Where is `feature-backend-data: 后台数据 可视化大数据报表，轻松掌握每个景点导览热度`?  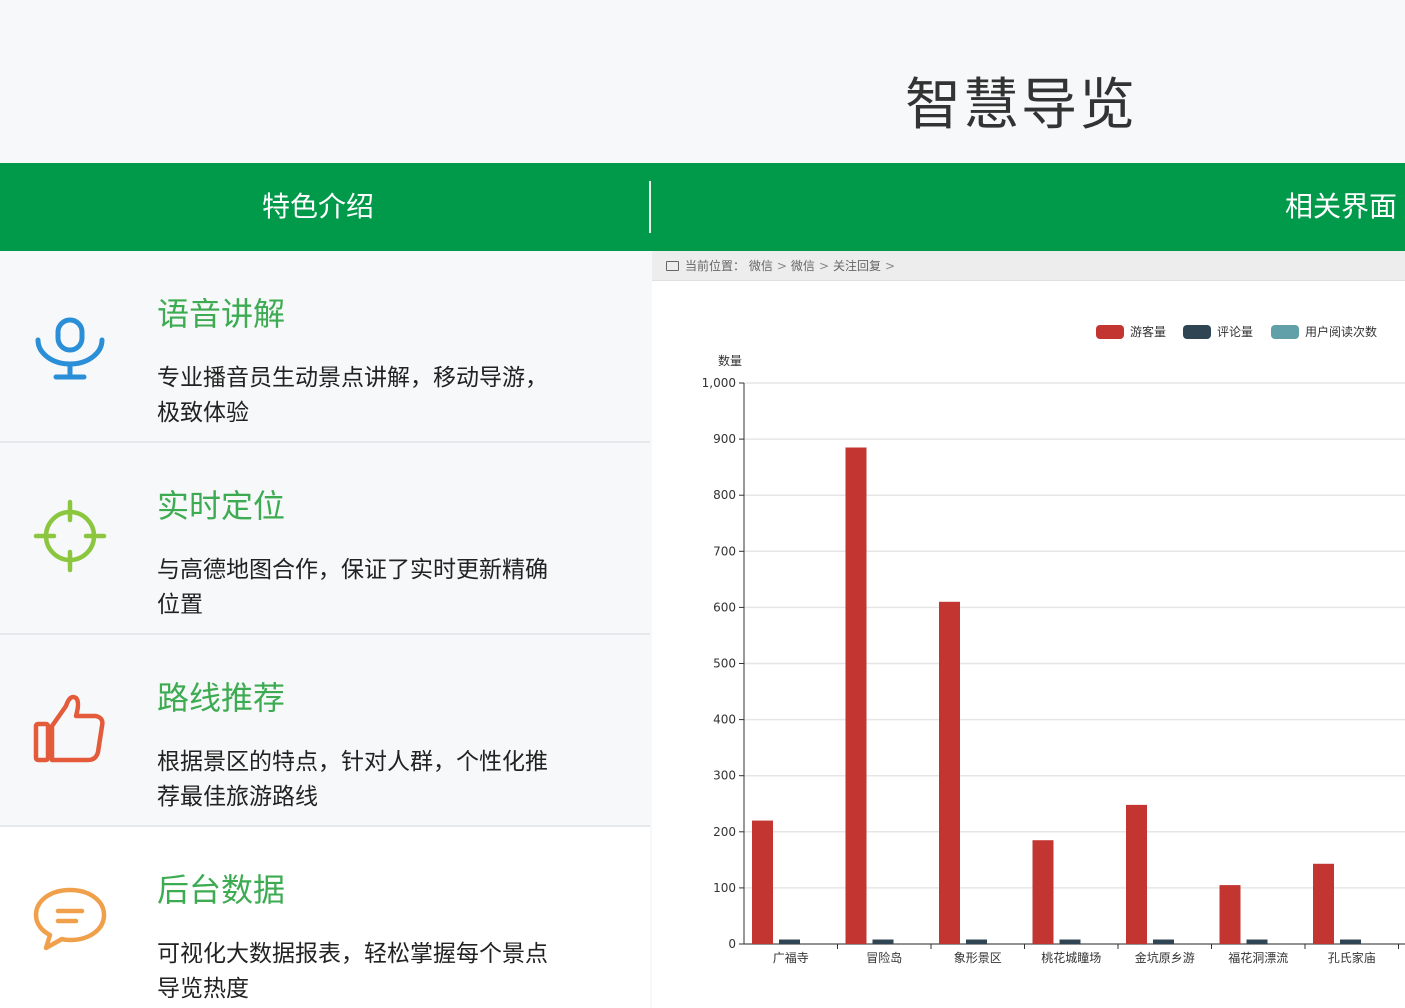 feature-backend-data: 后台数据 可视化大数据报表，轻松掌握每个景点导览热度 is located at coordinates (325, 917).